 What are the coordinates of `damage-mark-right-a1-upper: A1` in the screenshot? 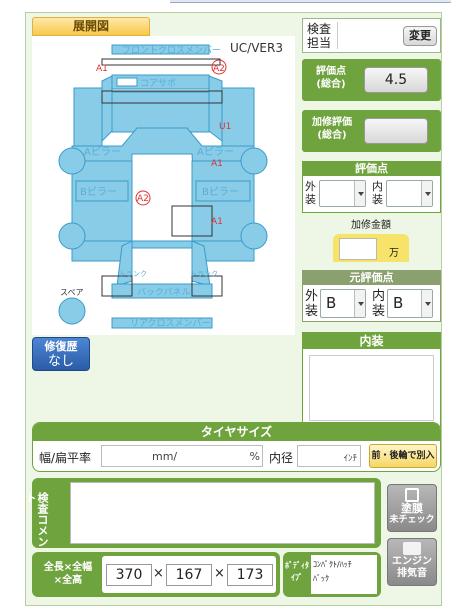 It's located at (217, 164).